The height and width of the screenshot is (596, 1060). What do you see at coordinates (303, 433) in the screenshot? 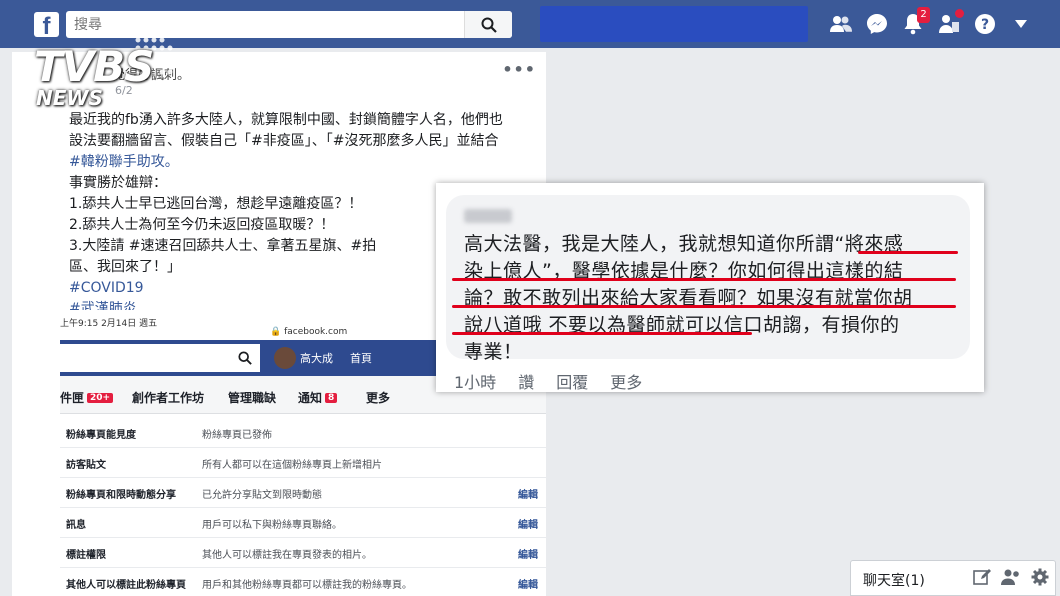
I see `table-row: 粉絲專頁能見度 粉絲專頁已發佈` at bounding box center [303, 433].